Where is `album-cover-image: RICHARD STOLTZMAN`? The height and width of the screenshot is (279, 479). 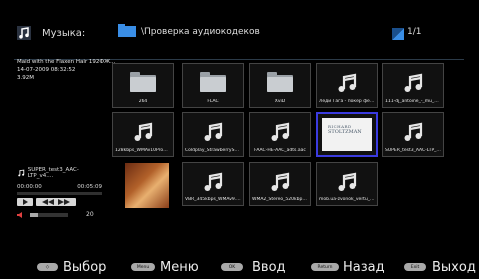 album-cover-image: RICHARD STOLTZMAN is located at coordinates (347, 134).